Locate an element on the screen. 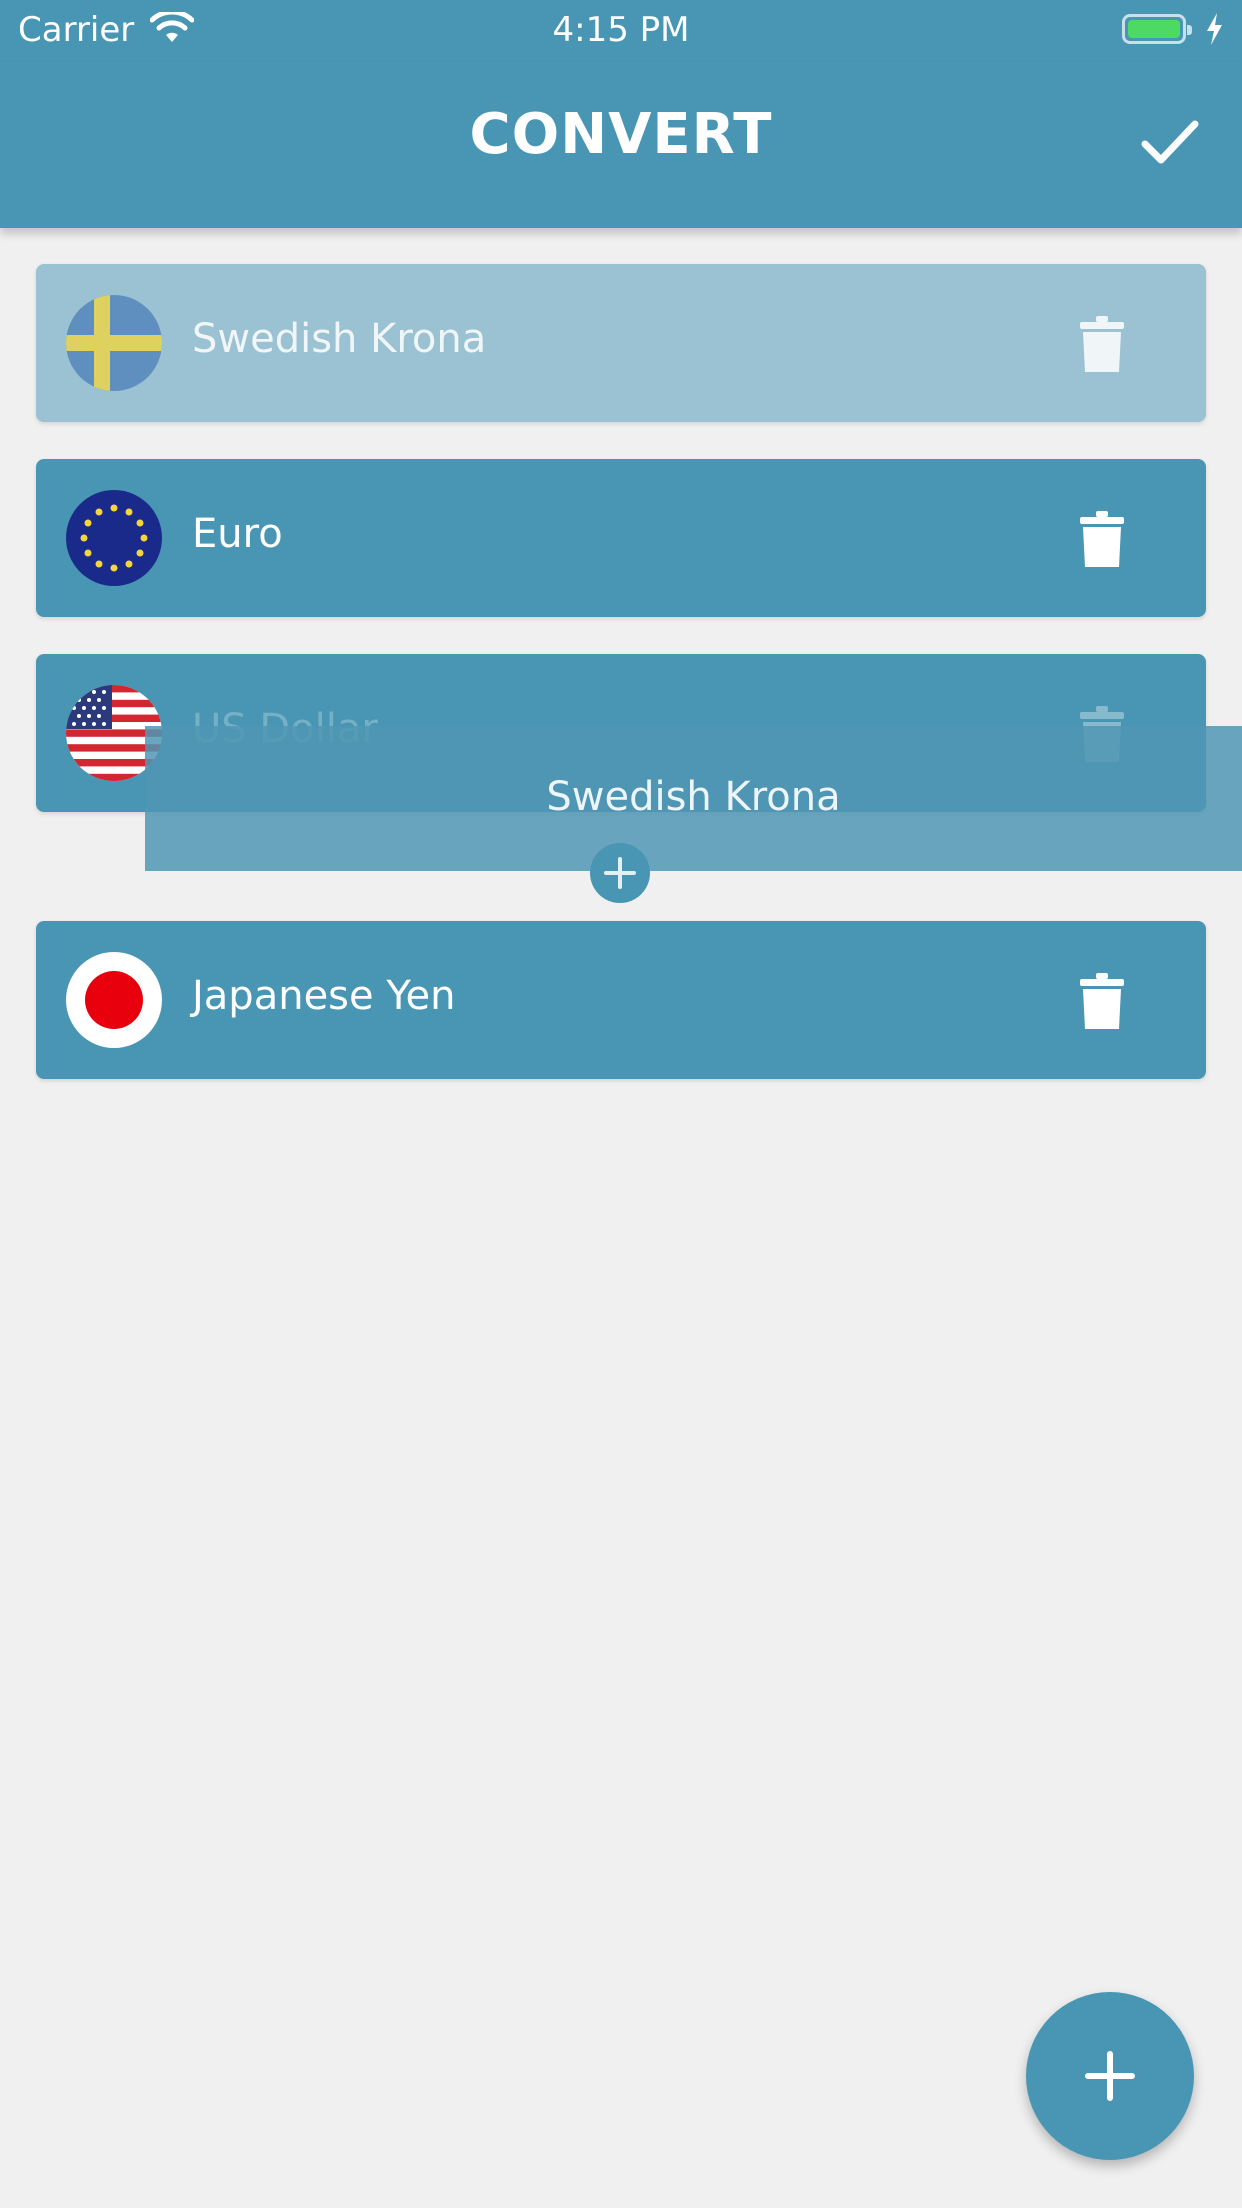  add-currency-button is located at coordinates (1110, 2076).